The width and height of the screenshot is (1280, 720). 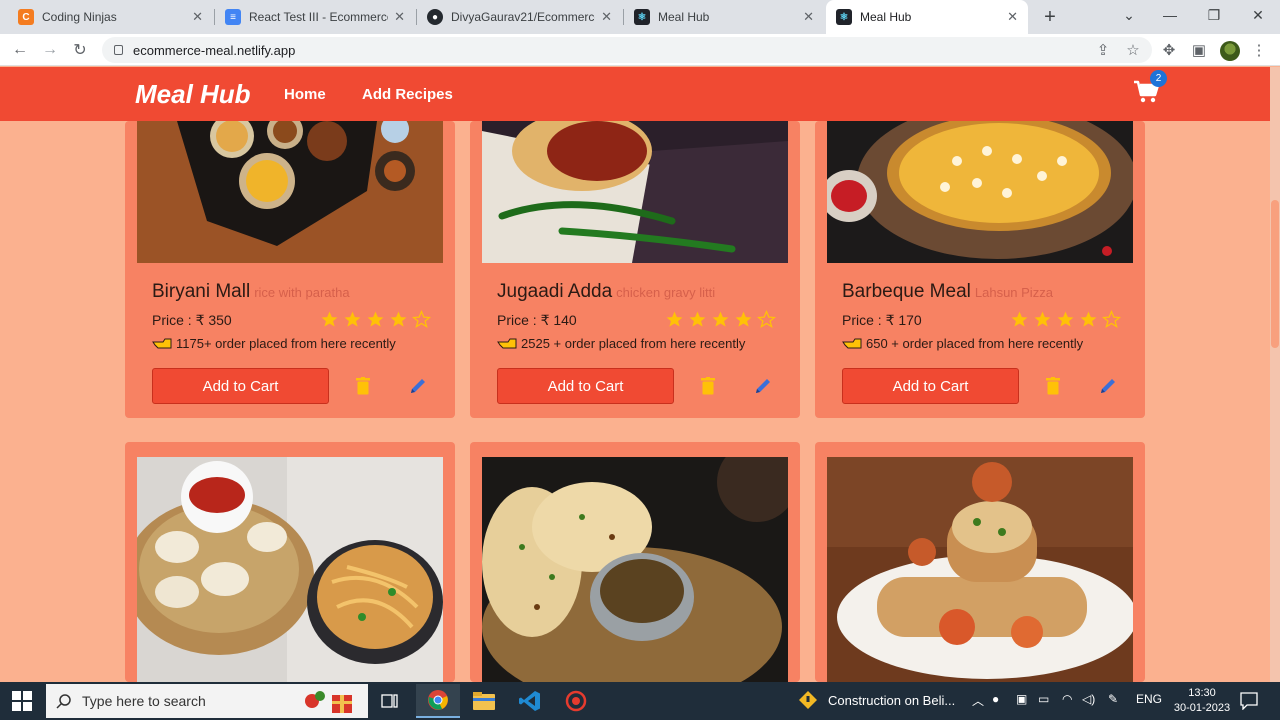 What do you see at coordinates (1043, 699) in the screenshot?
I see `battery-icon: ▭` at bounding box center [1043, 699].